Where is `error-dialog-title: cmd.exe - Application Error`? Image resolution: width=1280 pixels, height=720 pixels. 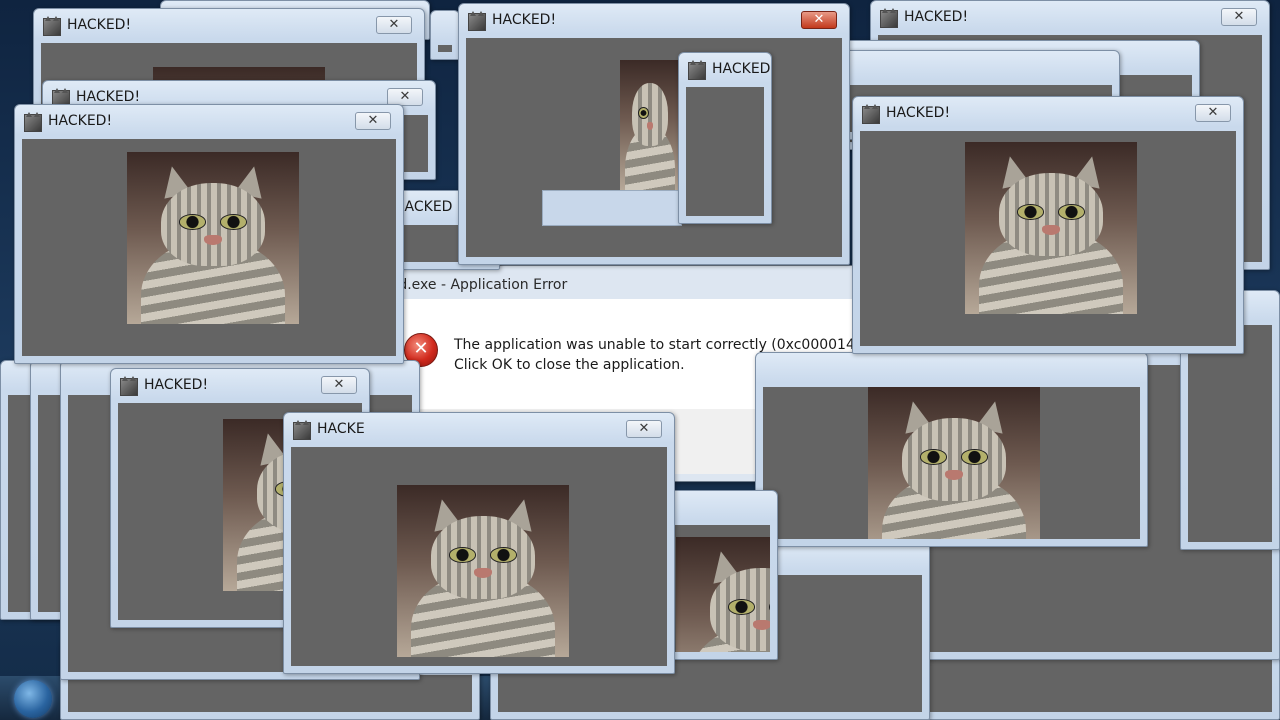 error-dialog-title: cmd.exe - Application Error is located at coordinates (472, 285).